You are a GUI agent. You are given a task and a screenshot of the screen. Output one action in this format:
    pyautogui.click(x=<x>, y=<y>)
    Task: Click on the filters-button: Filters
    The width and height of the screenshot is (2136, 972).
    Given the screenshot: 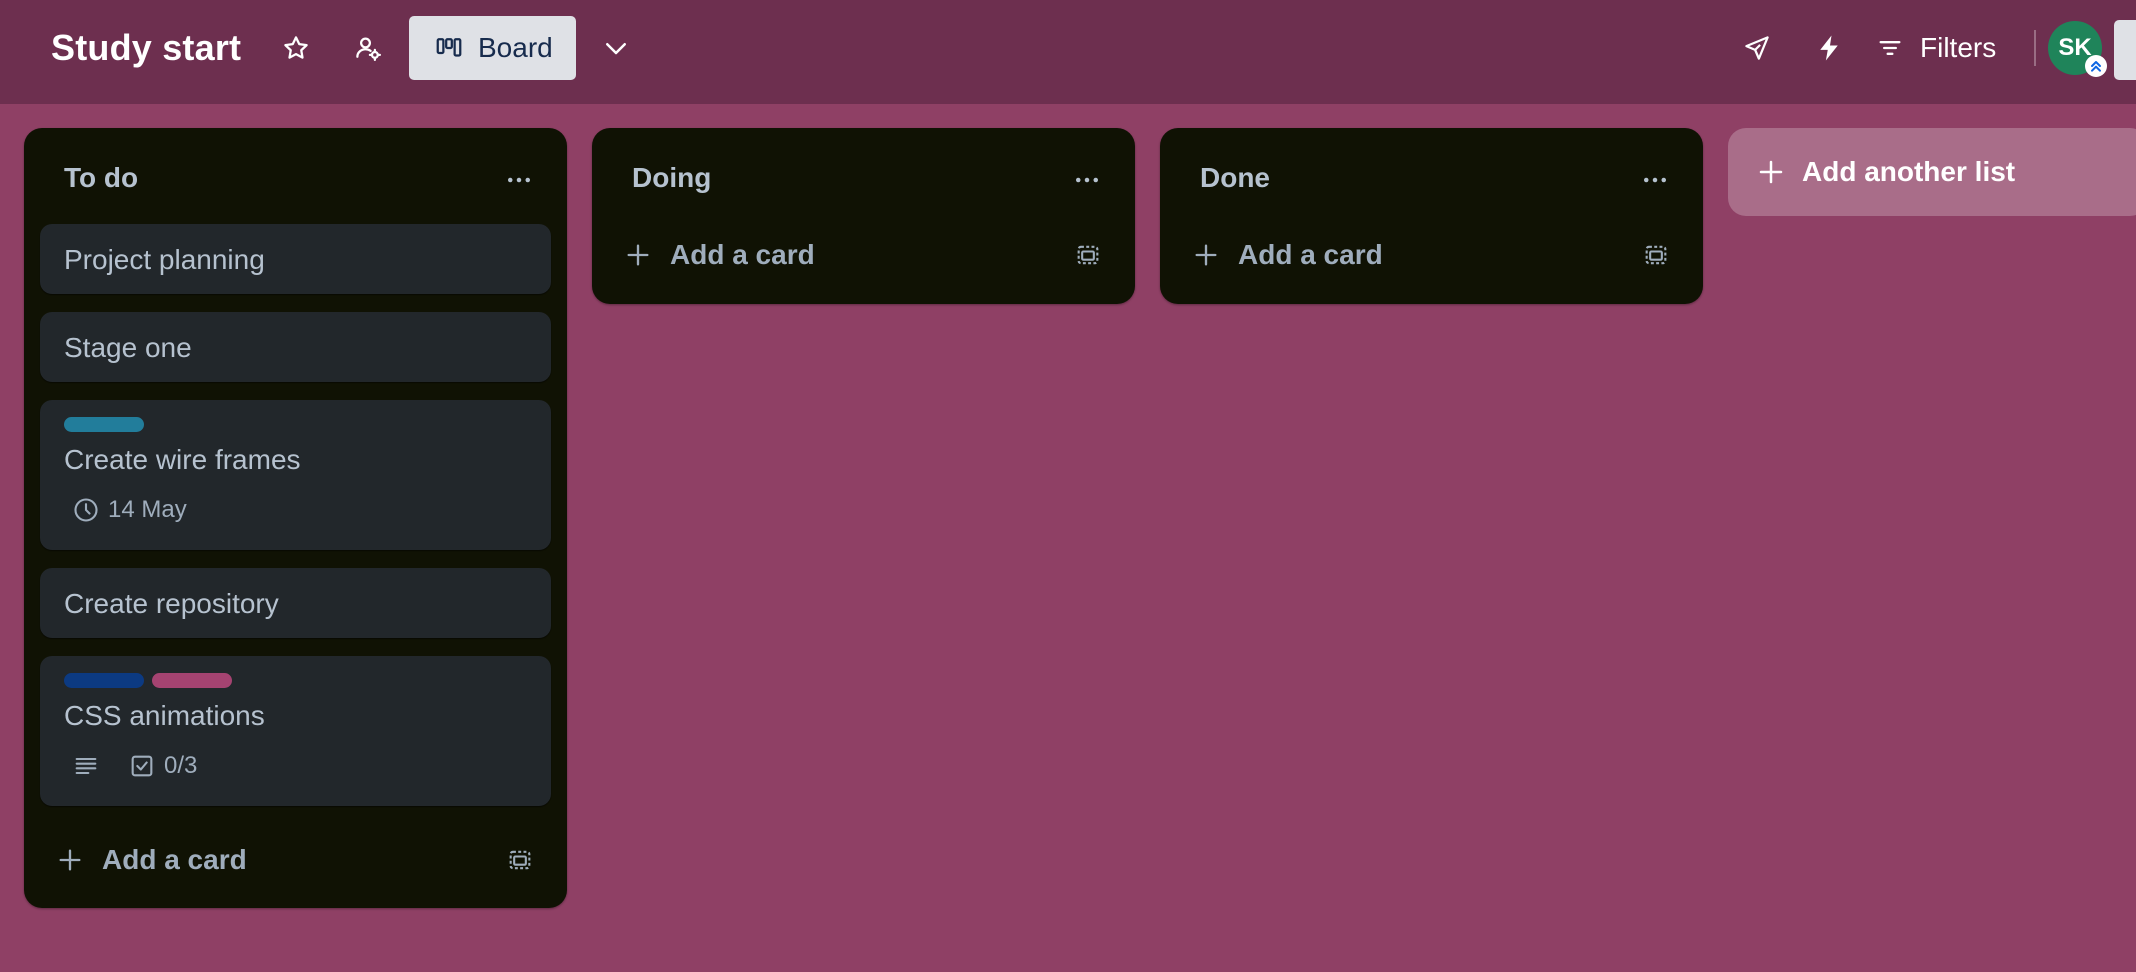 What is the action you would take?
    pyautogui.click(x=1936, y=48)
    